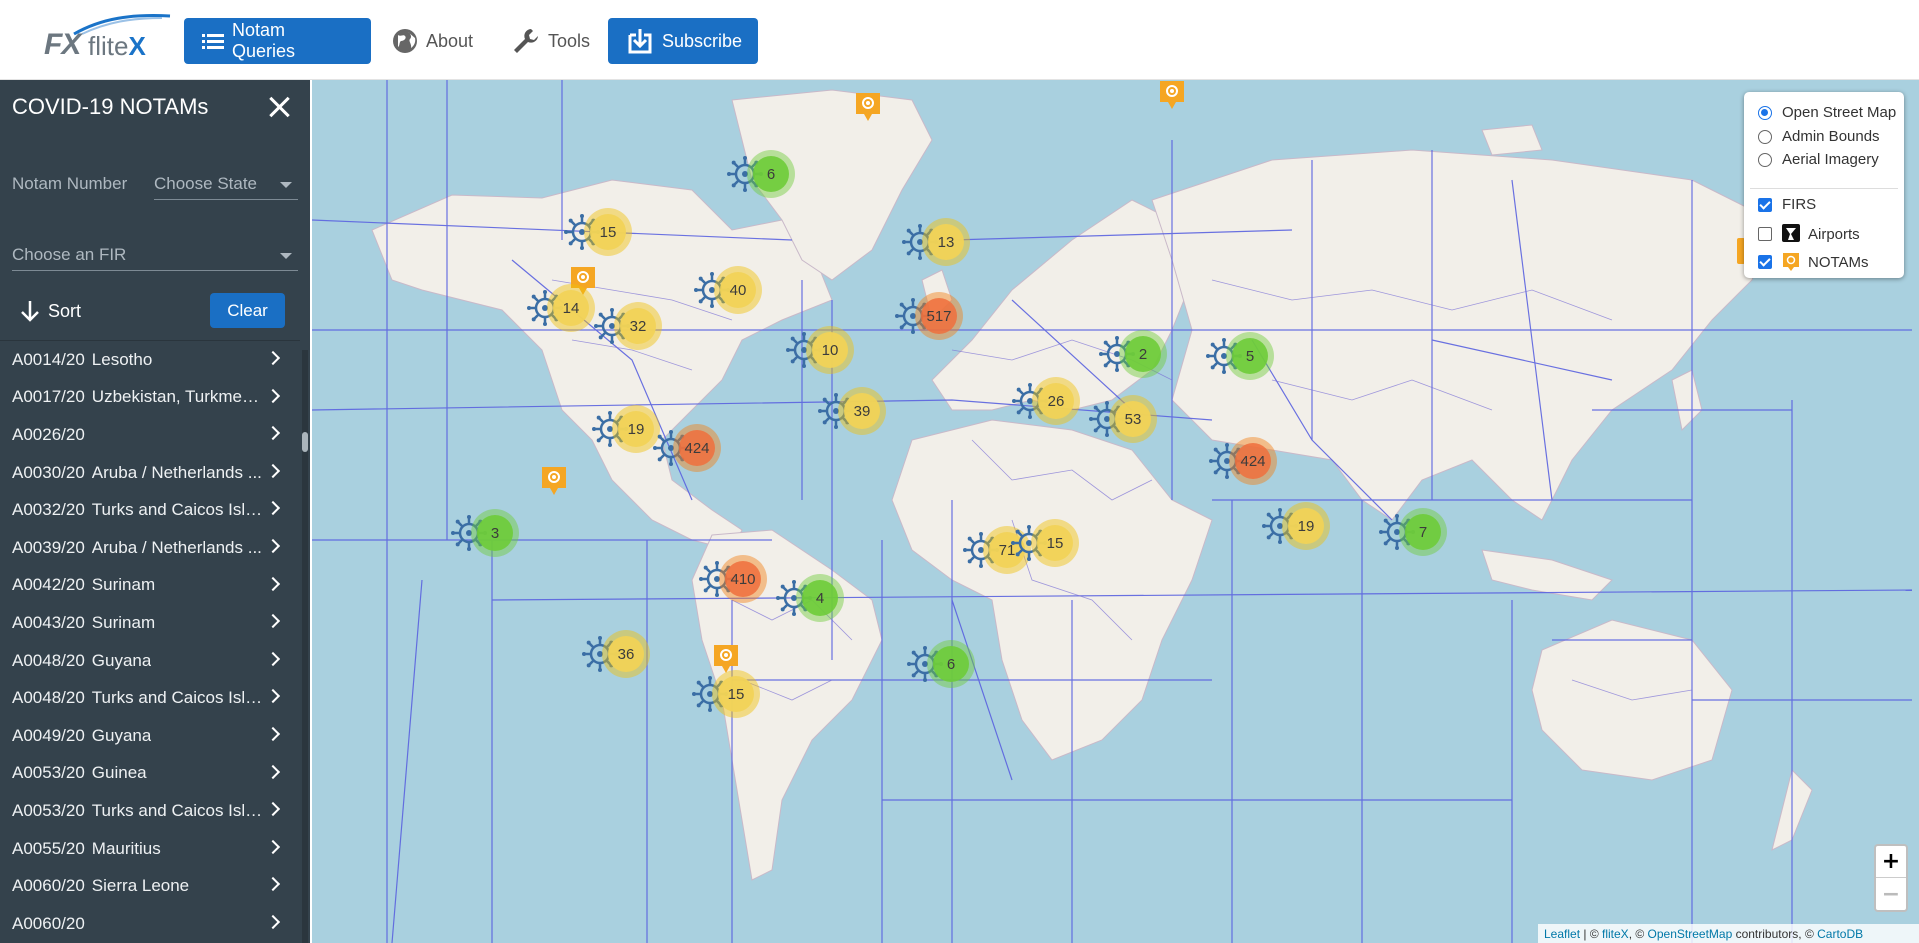  I want to click on notam-number-field: Notam Number, so click(77, 187).